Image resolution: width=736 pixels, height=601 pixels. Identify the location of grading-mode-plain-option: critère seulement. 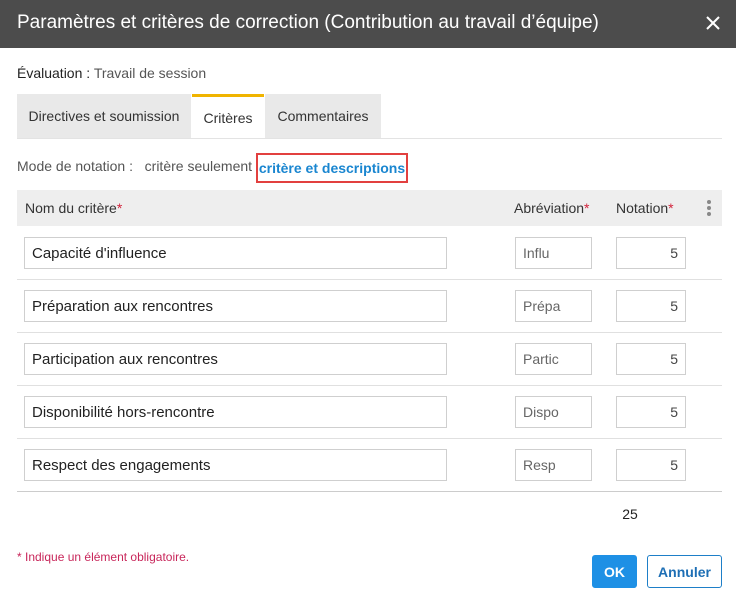
(198, 166).